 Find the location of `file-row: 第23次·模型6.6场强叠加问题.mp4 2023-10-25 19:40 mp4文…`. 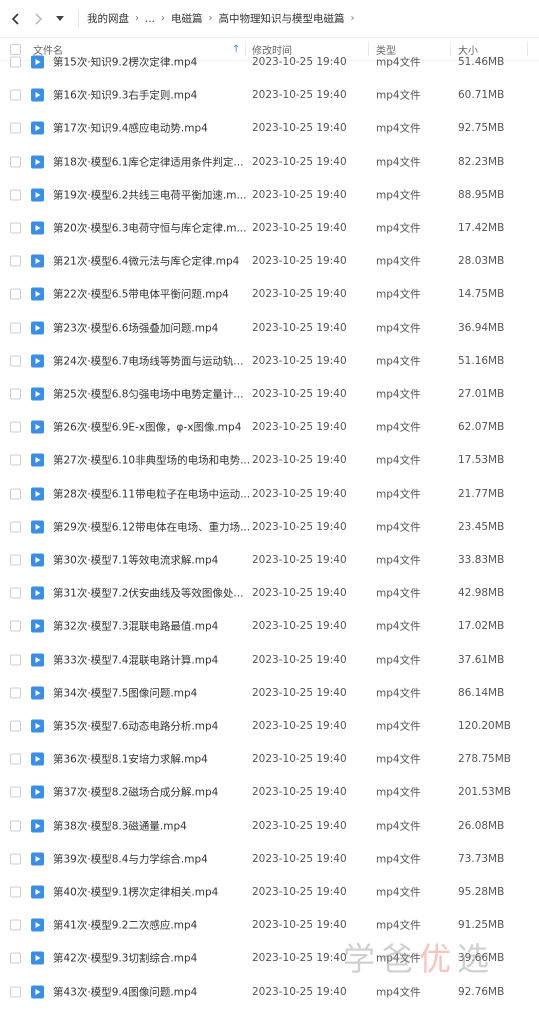

file-row: 第23次·模型6.6场强叠加问题.mp4 2023-10-25 19:40 mp4文… is located at coordinates (269, 327).